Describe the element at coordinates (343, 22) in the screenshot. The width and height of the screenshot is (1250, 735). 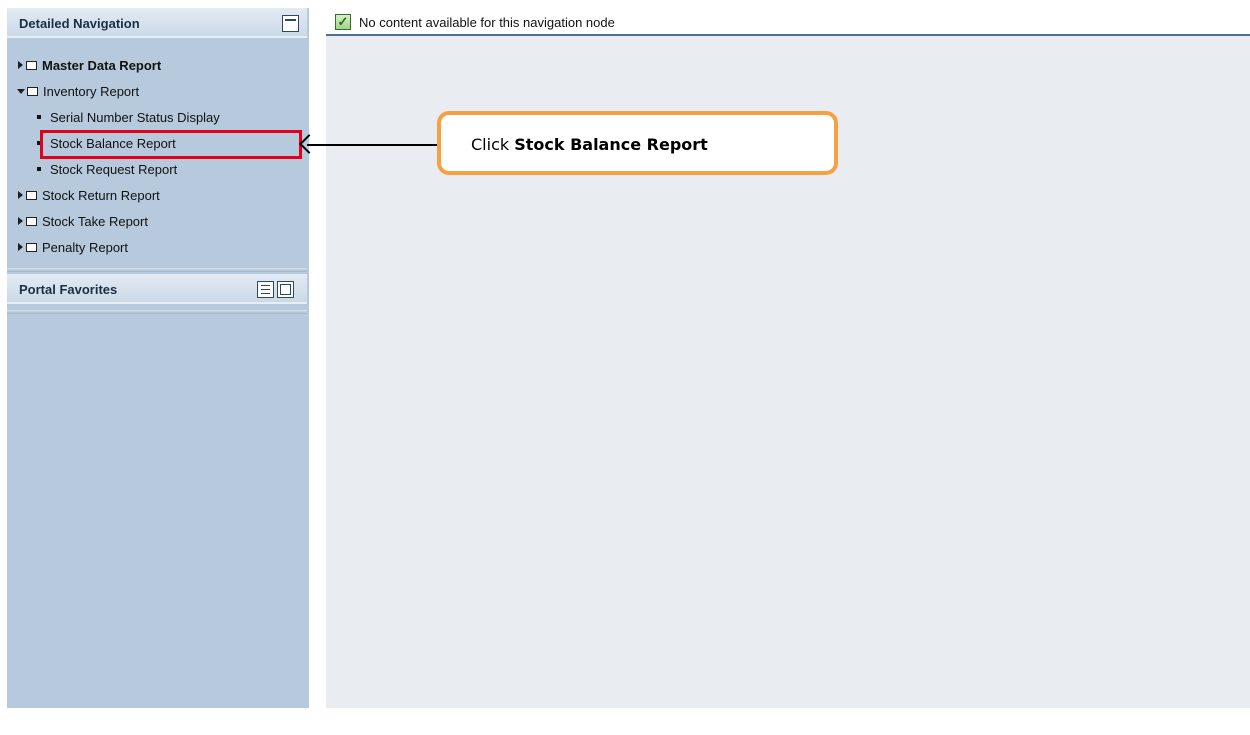
I see `success-check-icon: ✓` at that location.